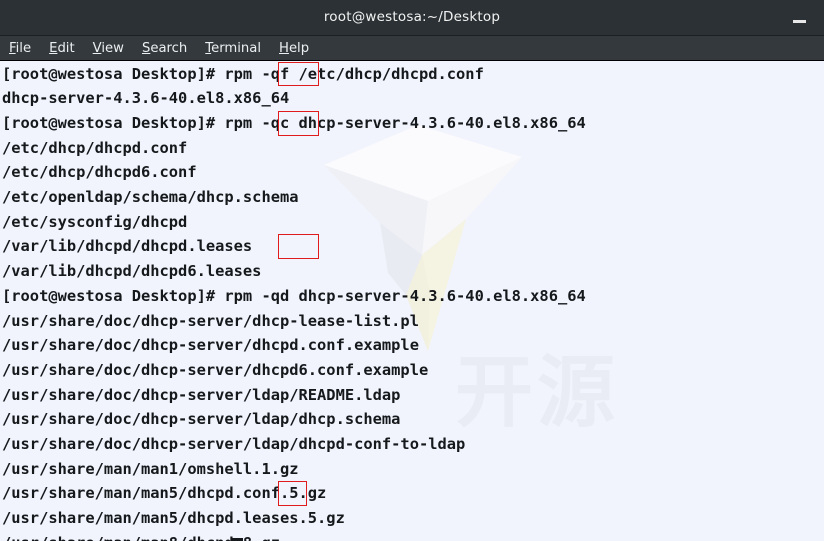  I want to click on menu-item-search: Search, so click(164, 48).